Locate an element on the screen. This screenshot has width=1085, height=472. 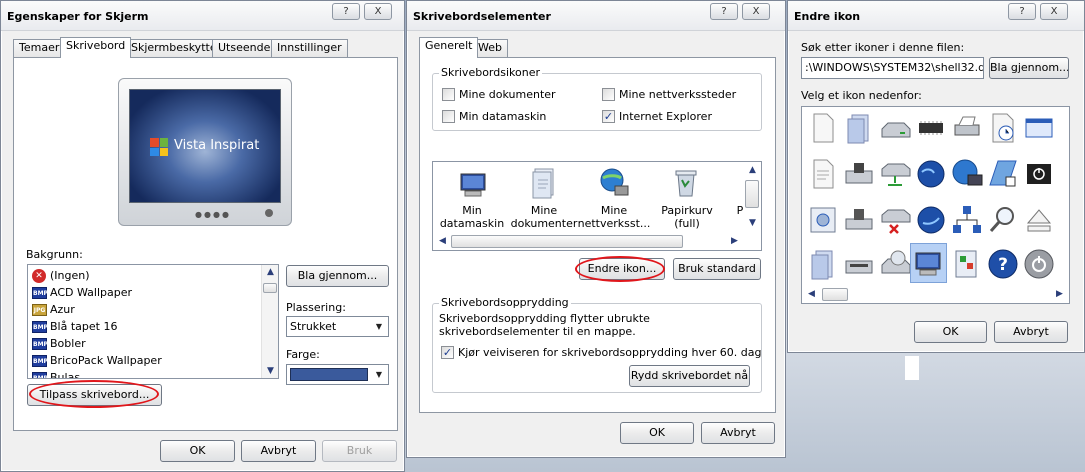
search-icon is located at coordinates (1003, 220).